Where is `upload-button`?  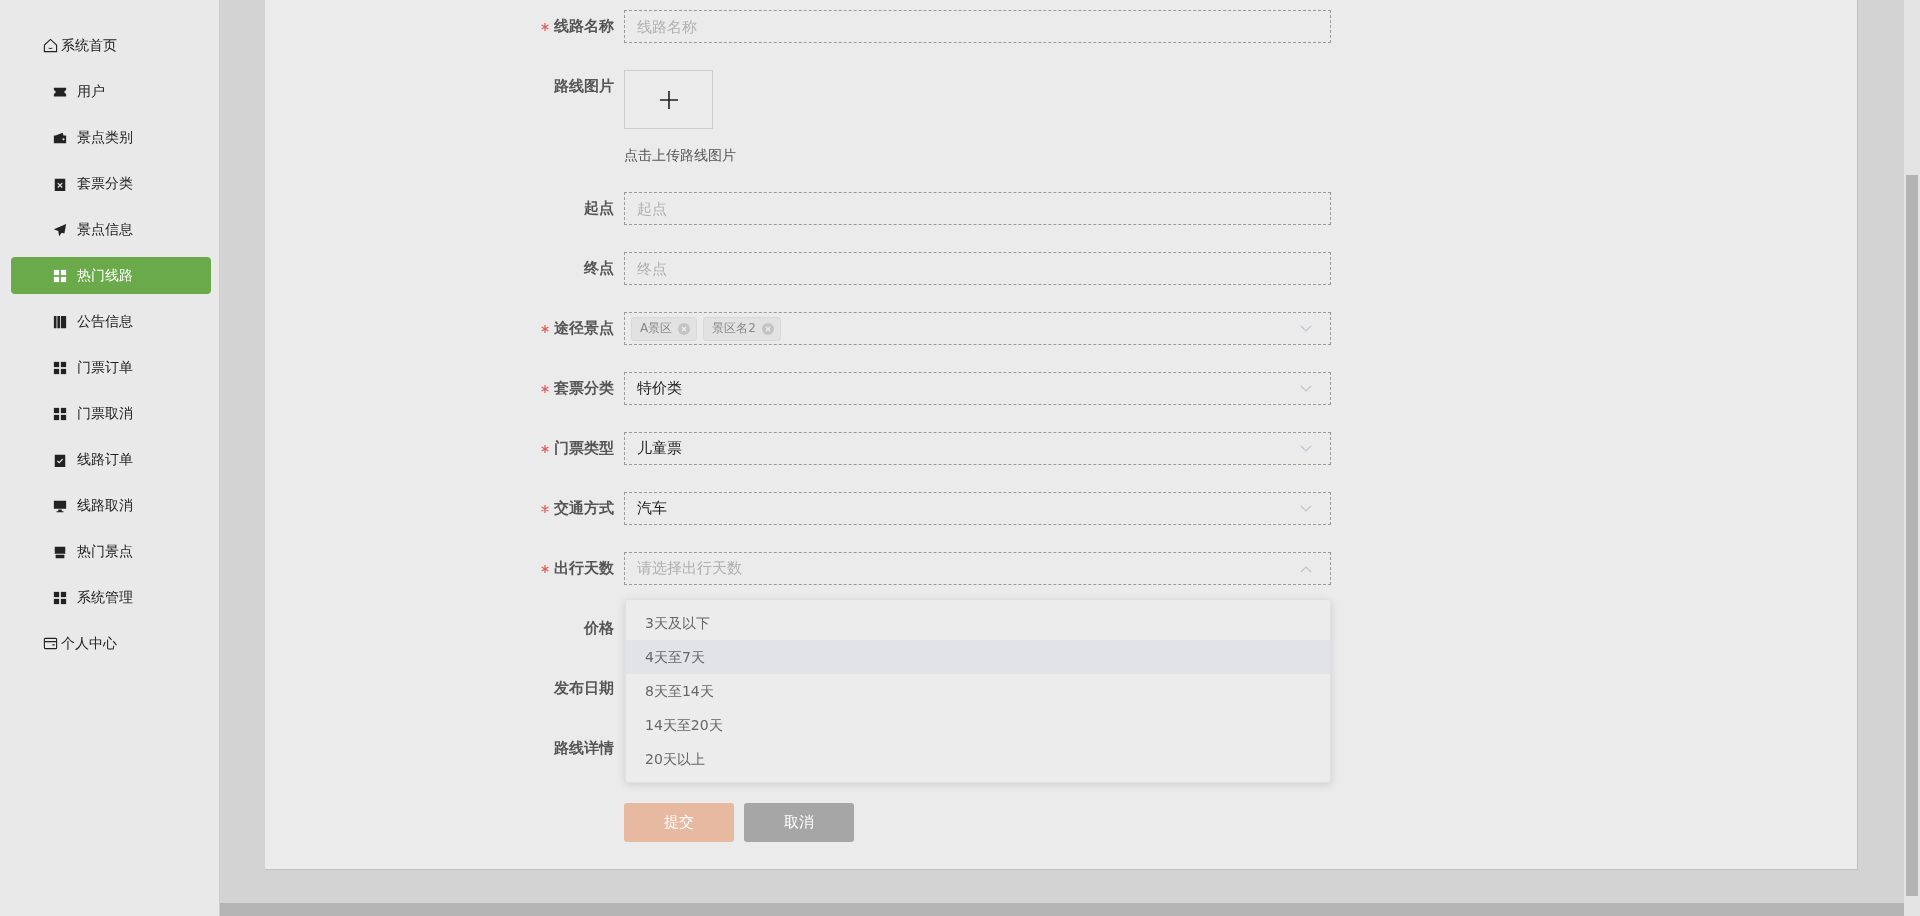
upload-button is located at coordinates (668, 99).